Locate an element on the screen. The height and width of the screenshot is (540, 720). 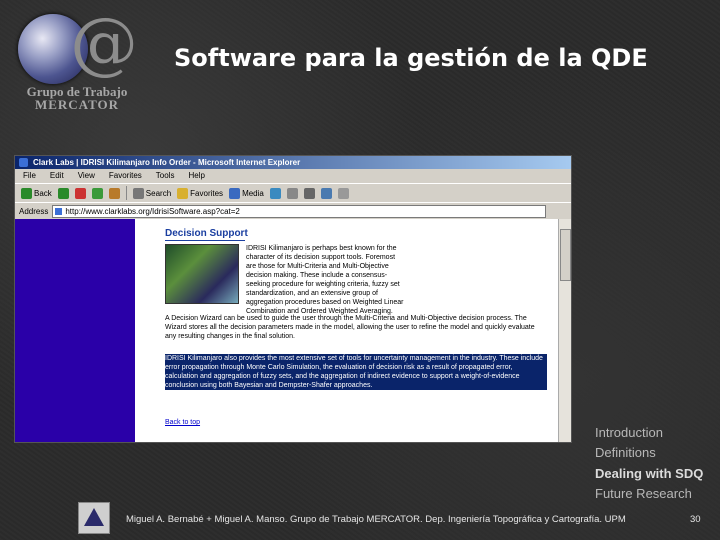
triangle-logo-icon is located at coordinates (94, 517).